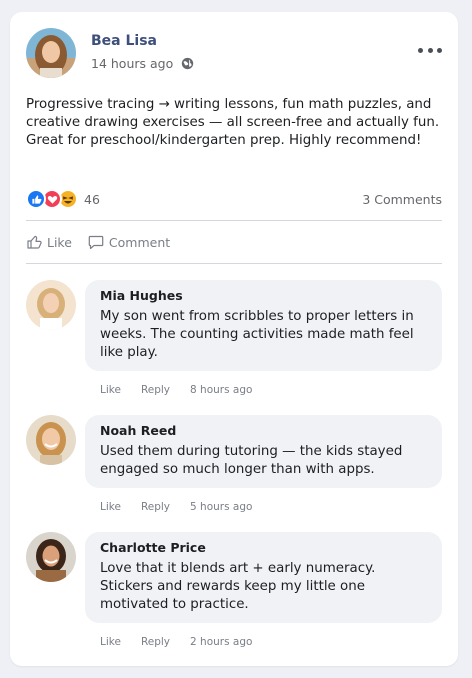  What do you see at coordinates (263, 430) in the screenshot?
I see `commenter-name: Noah Reed` at bounding box center [263, 430].